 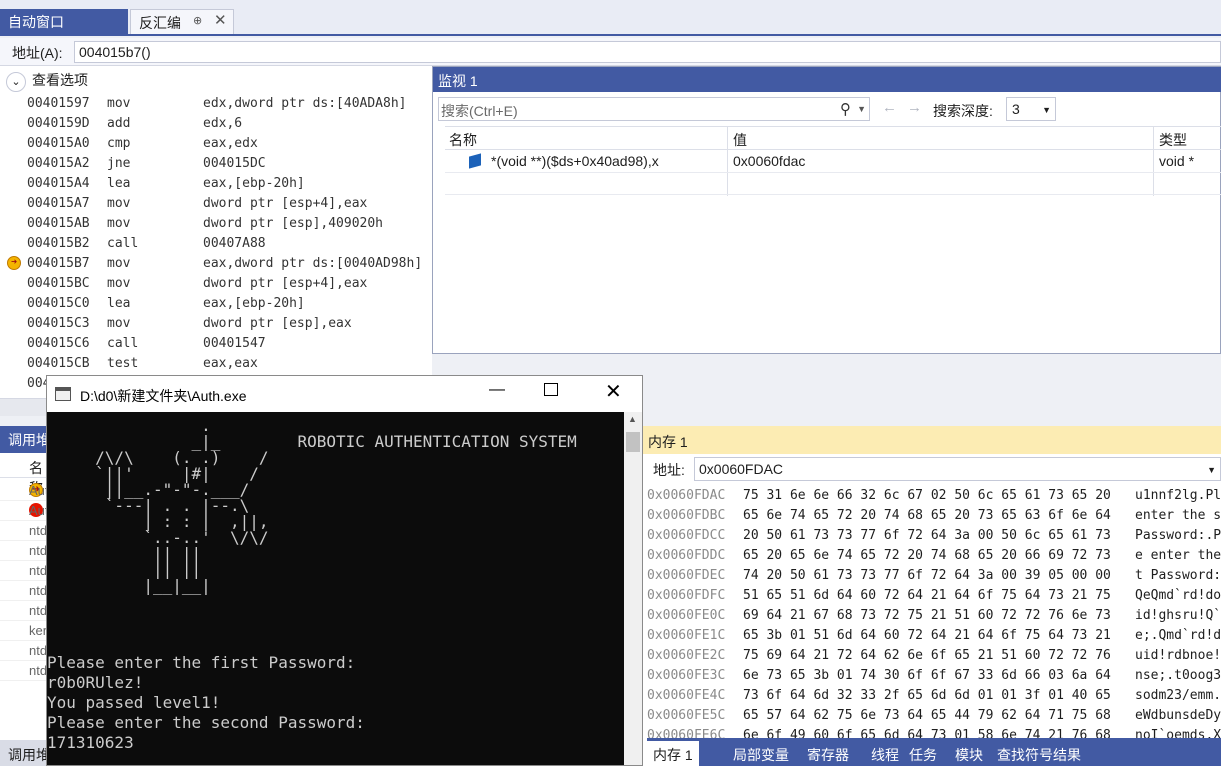 I want to click on memory-address: 0x0060FDBC, so click(x=686, y=515).